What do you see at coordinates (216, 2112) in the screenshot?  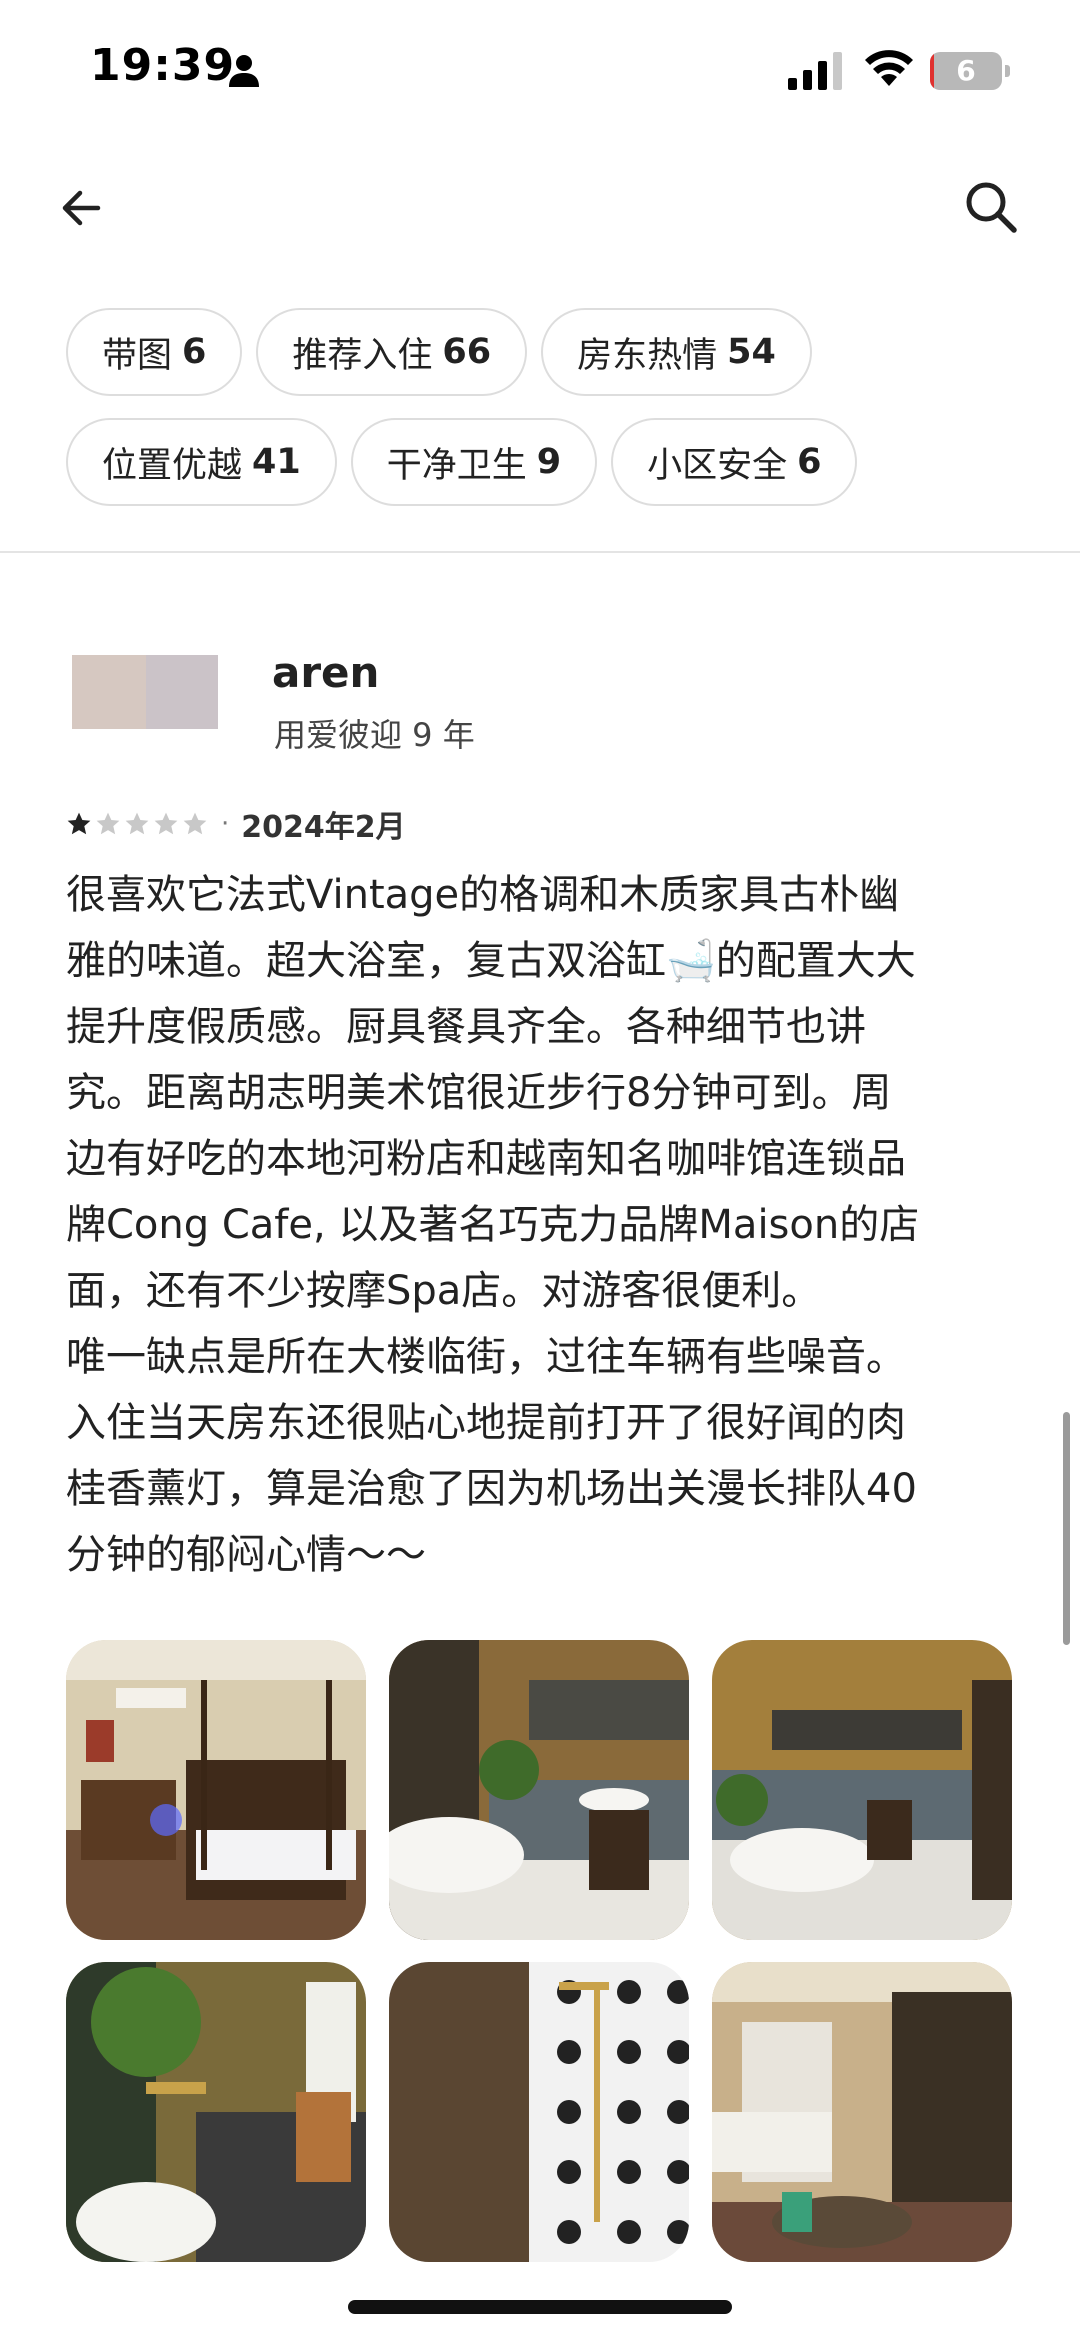 I see `review-photo-sink` at bounding box center [216, 2112].